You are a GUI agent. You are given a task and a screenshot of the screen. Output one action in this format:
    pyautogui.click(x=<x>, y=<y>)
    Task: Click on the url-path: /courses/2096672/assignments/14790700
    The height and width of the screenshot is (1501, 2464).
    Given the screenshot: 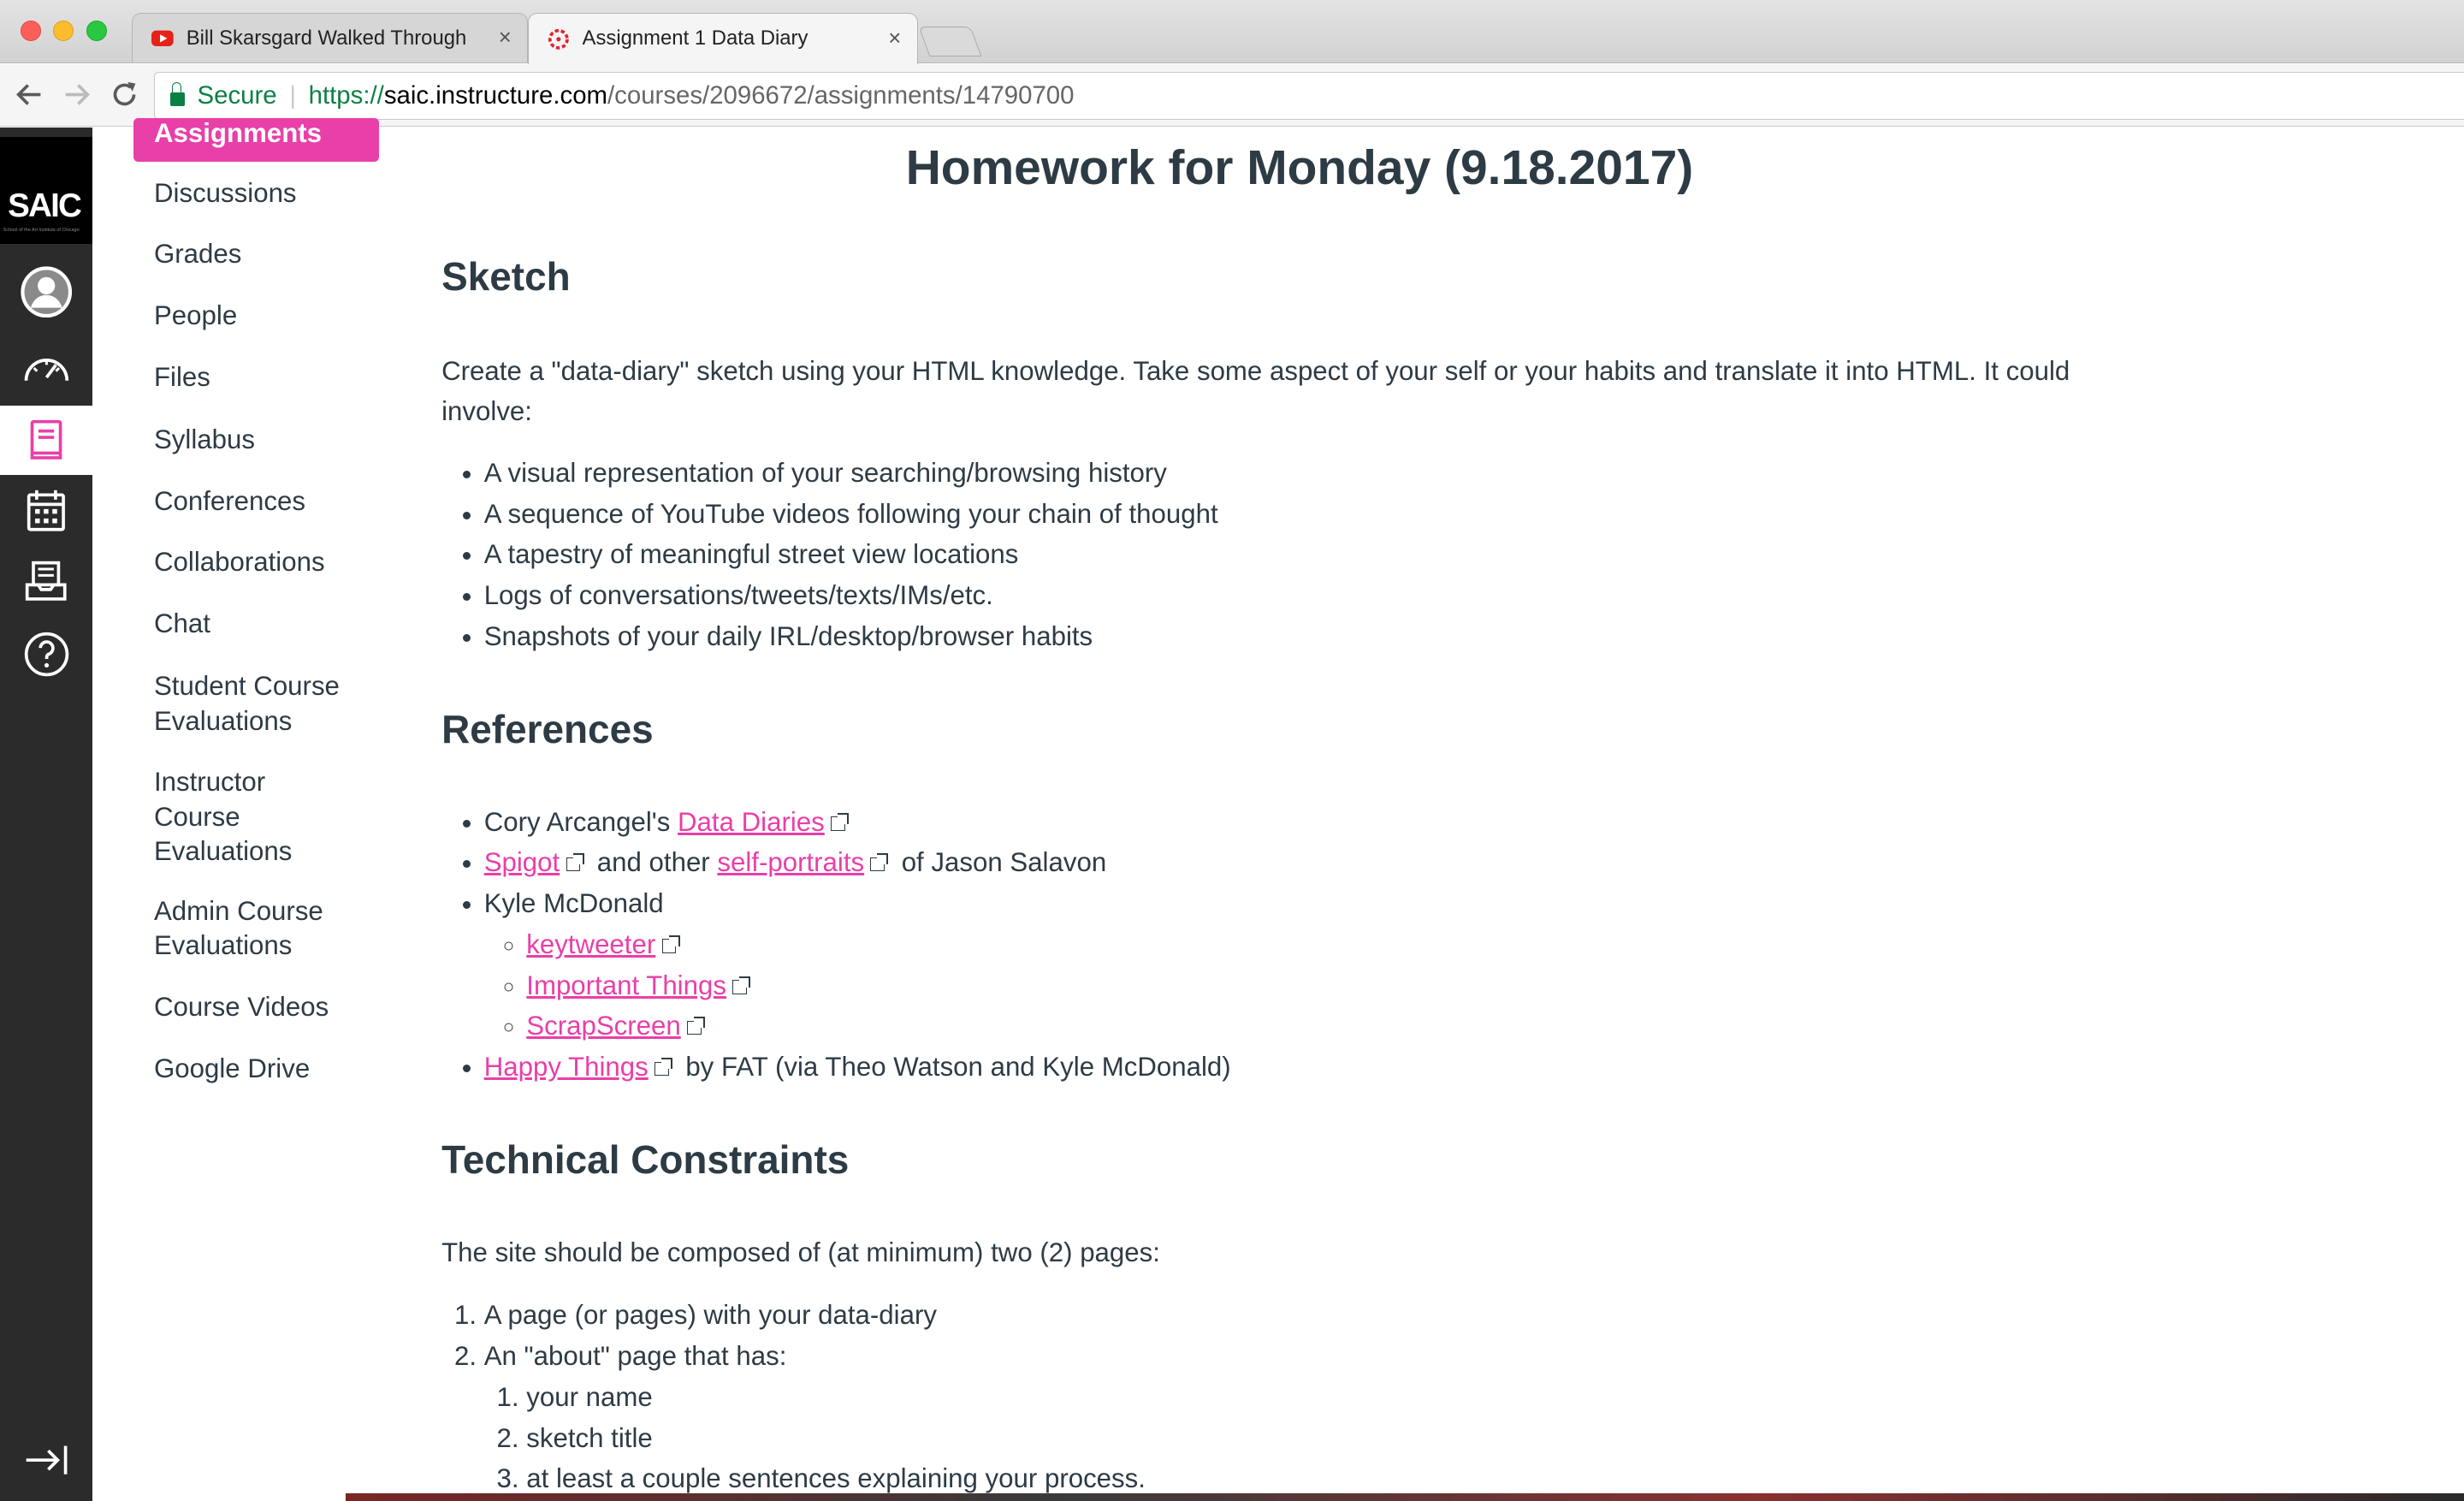 What is the action you would take?
    pyautogui.click(x=841, y=96)
    